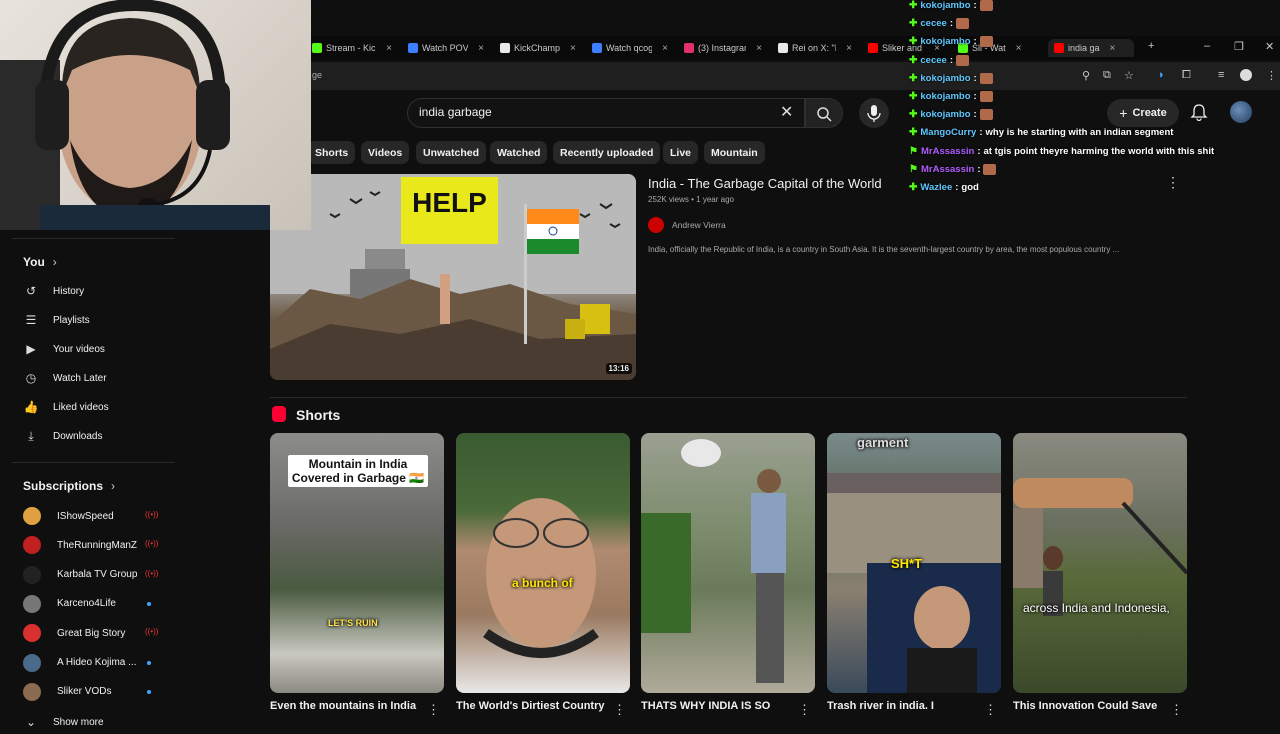 The image size is (1280, 734). What do you see at coordinates (1129, 75) in the screenshot?
I see `bookmark-star-icon: ☆` at bounding box center [1129, 75].